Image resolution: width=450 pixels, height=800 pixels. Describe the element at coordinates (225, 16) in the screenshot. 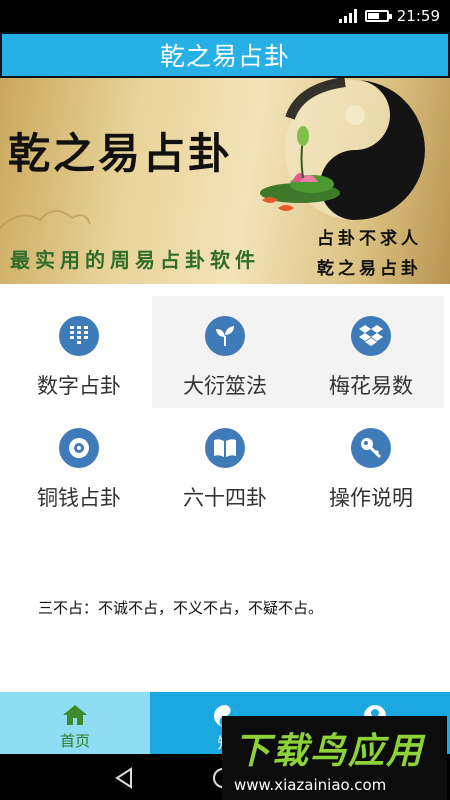

I see `status-bar: 21:59` at that location.